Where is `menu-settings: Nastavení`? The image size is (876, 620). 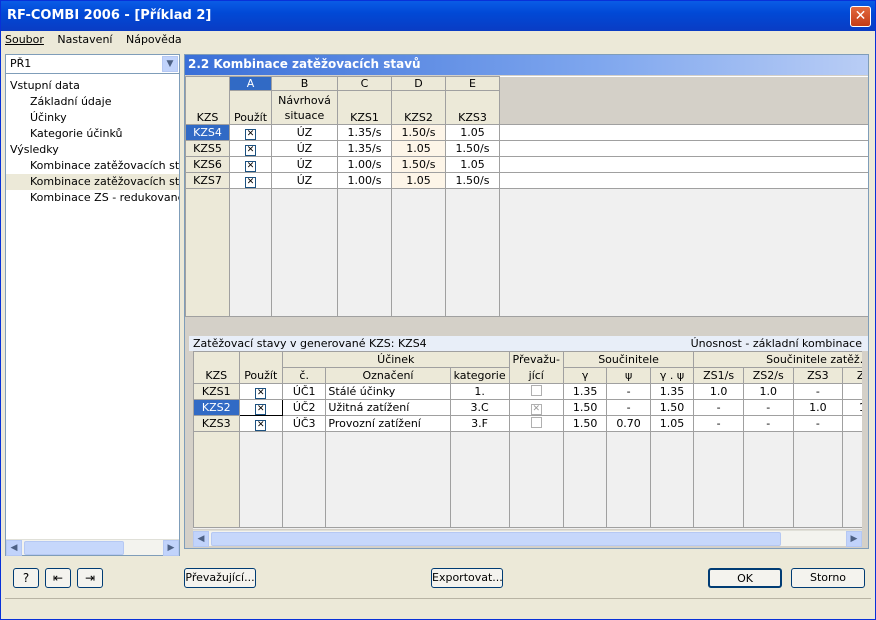
menu-settings: Nastavení is located at coordinates (84, 39).